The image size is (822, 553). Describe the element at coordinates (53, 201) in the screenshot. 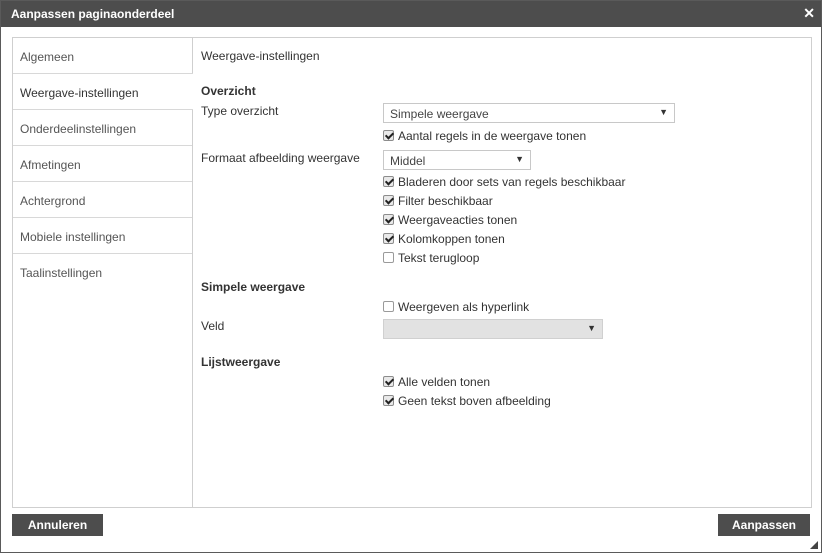

I see `sidebar-item-label: Achtergrond` at that location.